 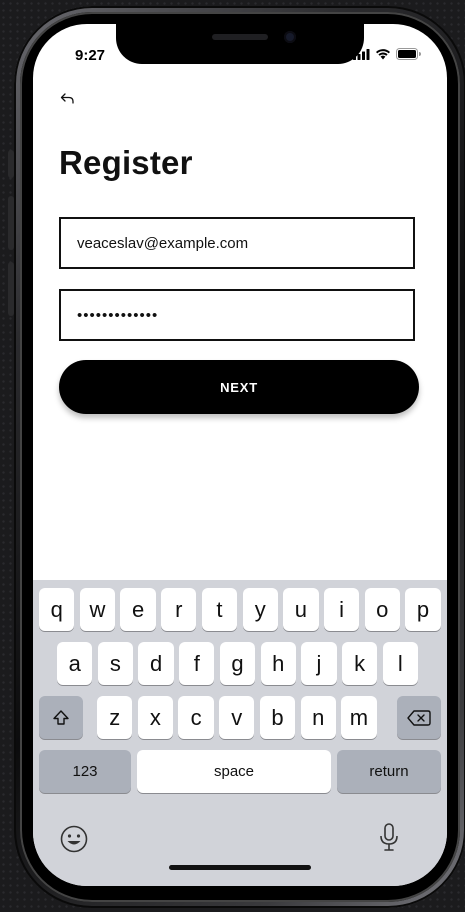 What do you see at coordinates (156, 663) in the screenshot?
I see `key-d: d` at bounding box center [156, 663].